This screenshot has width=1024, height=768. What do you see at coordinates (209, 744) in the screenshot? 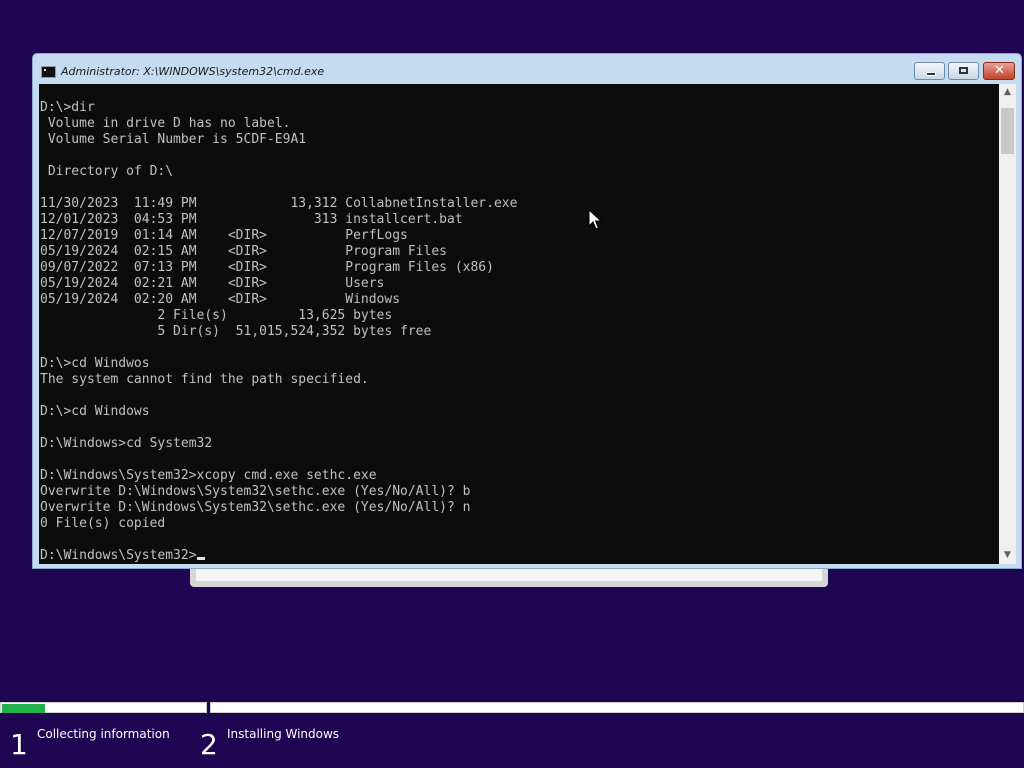
I see `step-number: 2` at bounding box center [209, 744].